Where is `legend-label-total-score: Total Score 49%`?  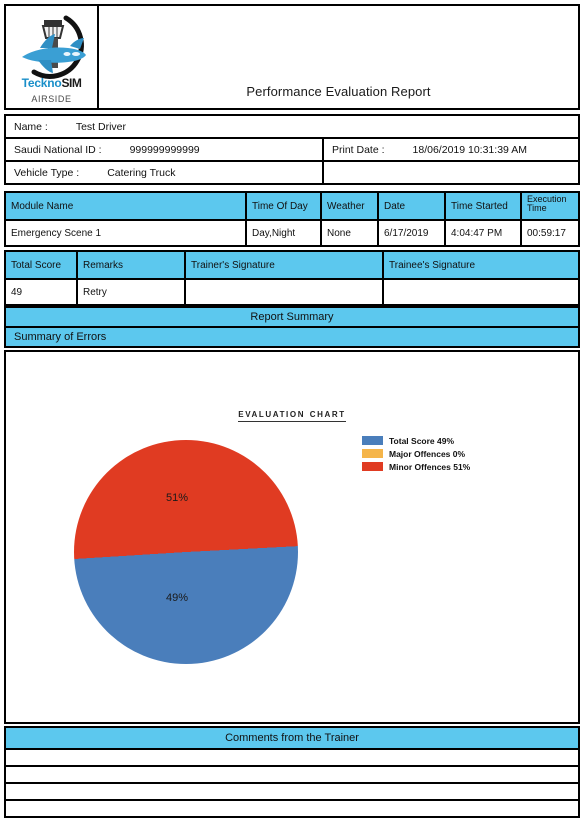
legend-label-total-score: Total Score 49% is located at coordinates (422, 440).